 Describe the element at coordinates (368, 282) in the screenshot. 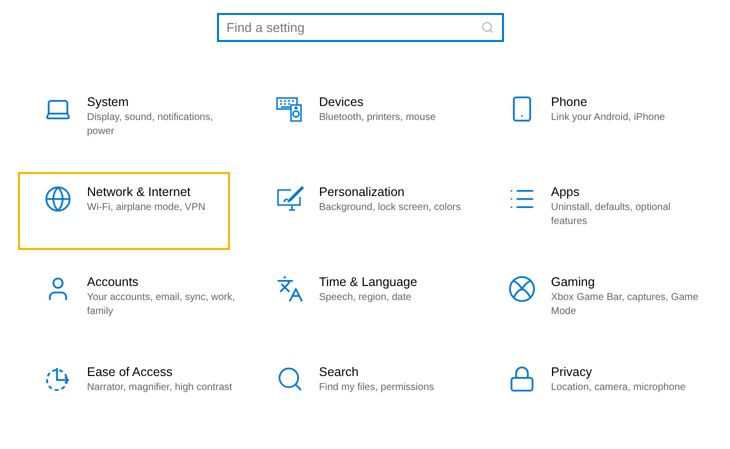

I see `category-title: Time & Language` at that location.